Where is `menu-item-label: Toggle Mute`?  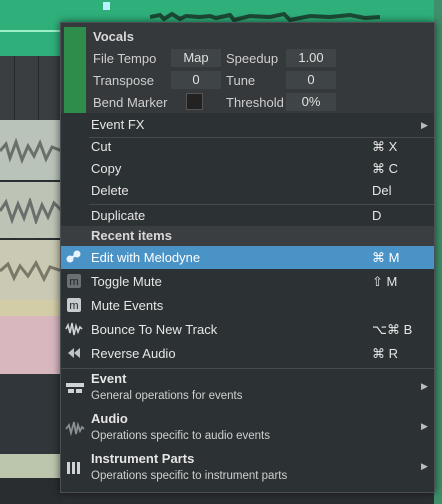
menu-item-label: Toggle Mute is located at coordinates (126, 281).